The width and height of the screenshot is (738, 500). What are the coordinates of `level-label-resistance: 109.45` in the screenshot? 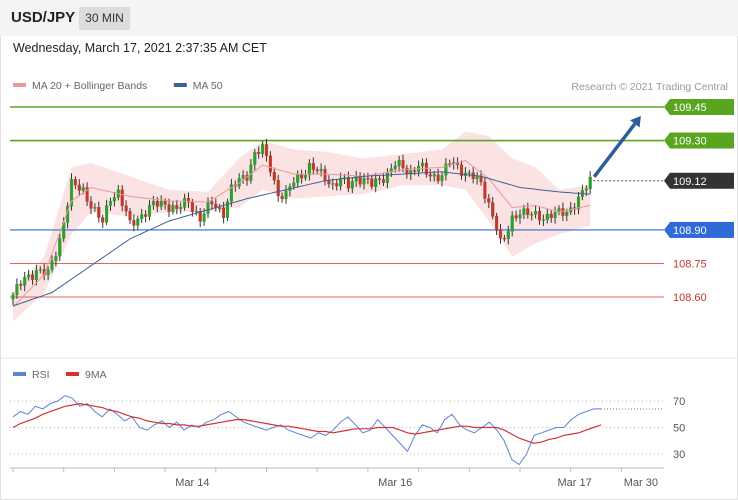 It's located at (690, 108).